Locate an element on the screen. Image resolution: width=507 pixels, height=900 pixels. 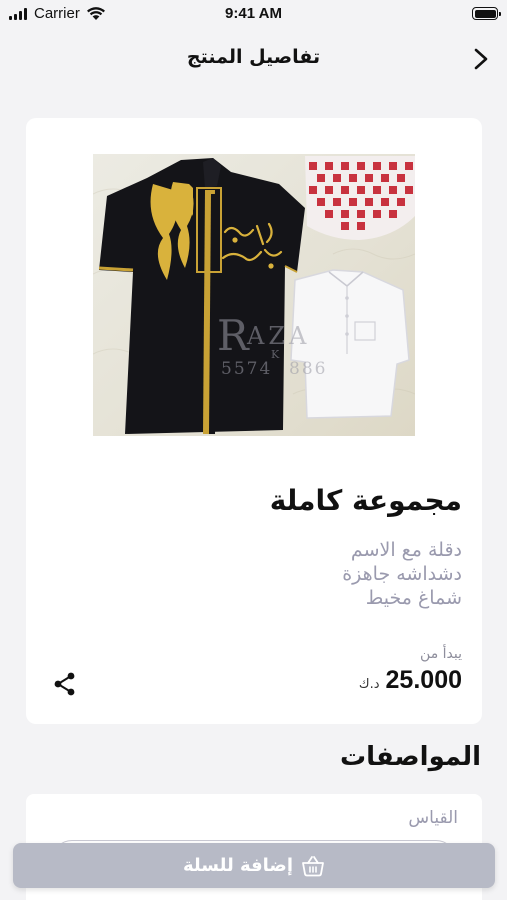
chevron-right-icon is located at coordinates (481, 59).